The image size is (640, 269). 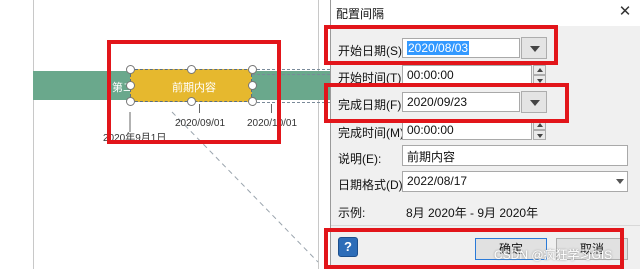 What do you see at coordinates (553, 255) in the screenshot?
I see `watermark-text: CSDN @疯狂学习GIS` at bounding box center [553, 255].